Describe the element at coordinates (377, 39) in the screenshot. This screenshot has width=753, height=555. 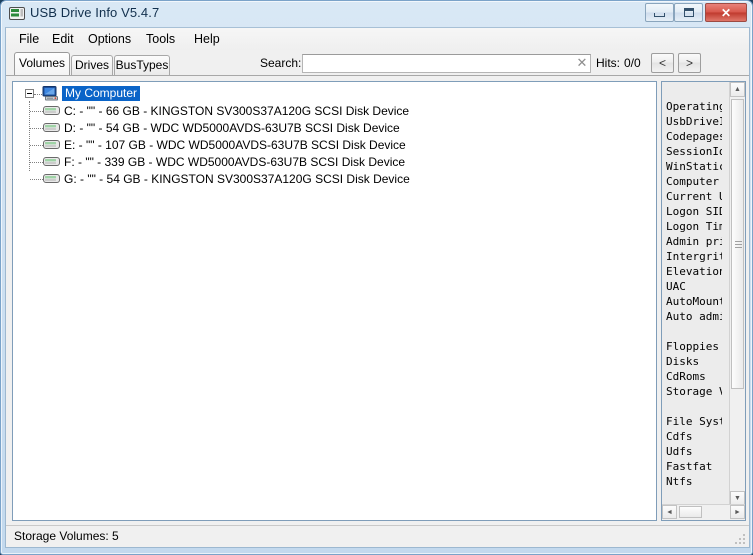
I see `menu-bar: File Edit Options Tools Help` at that location.